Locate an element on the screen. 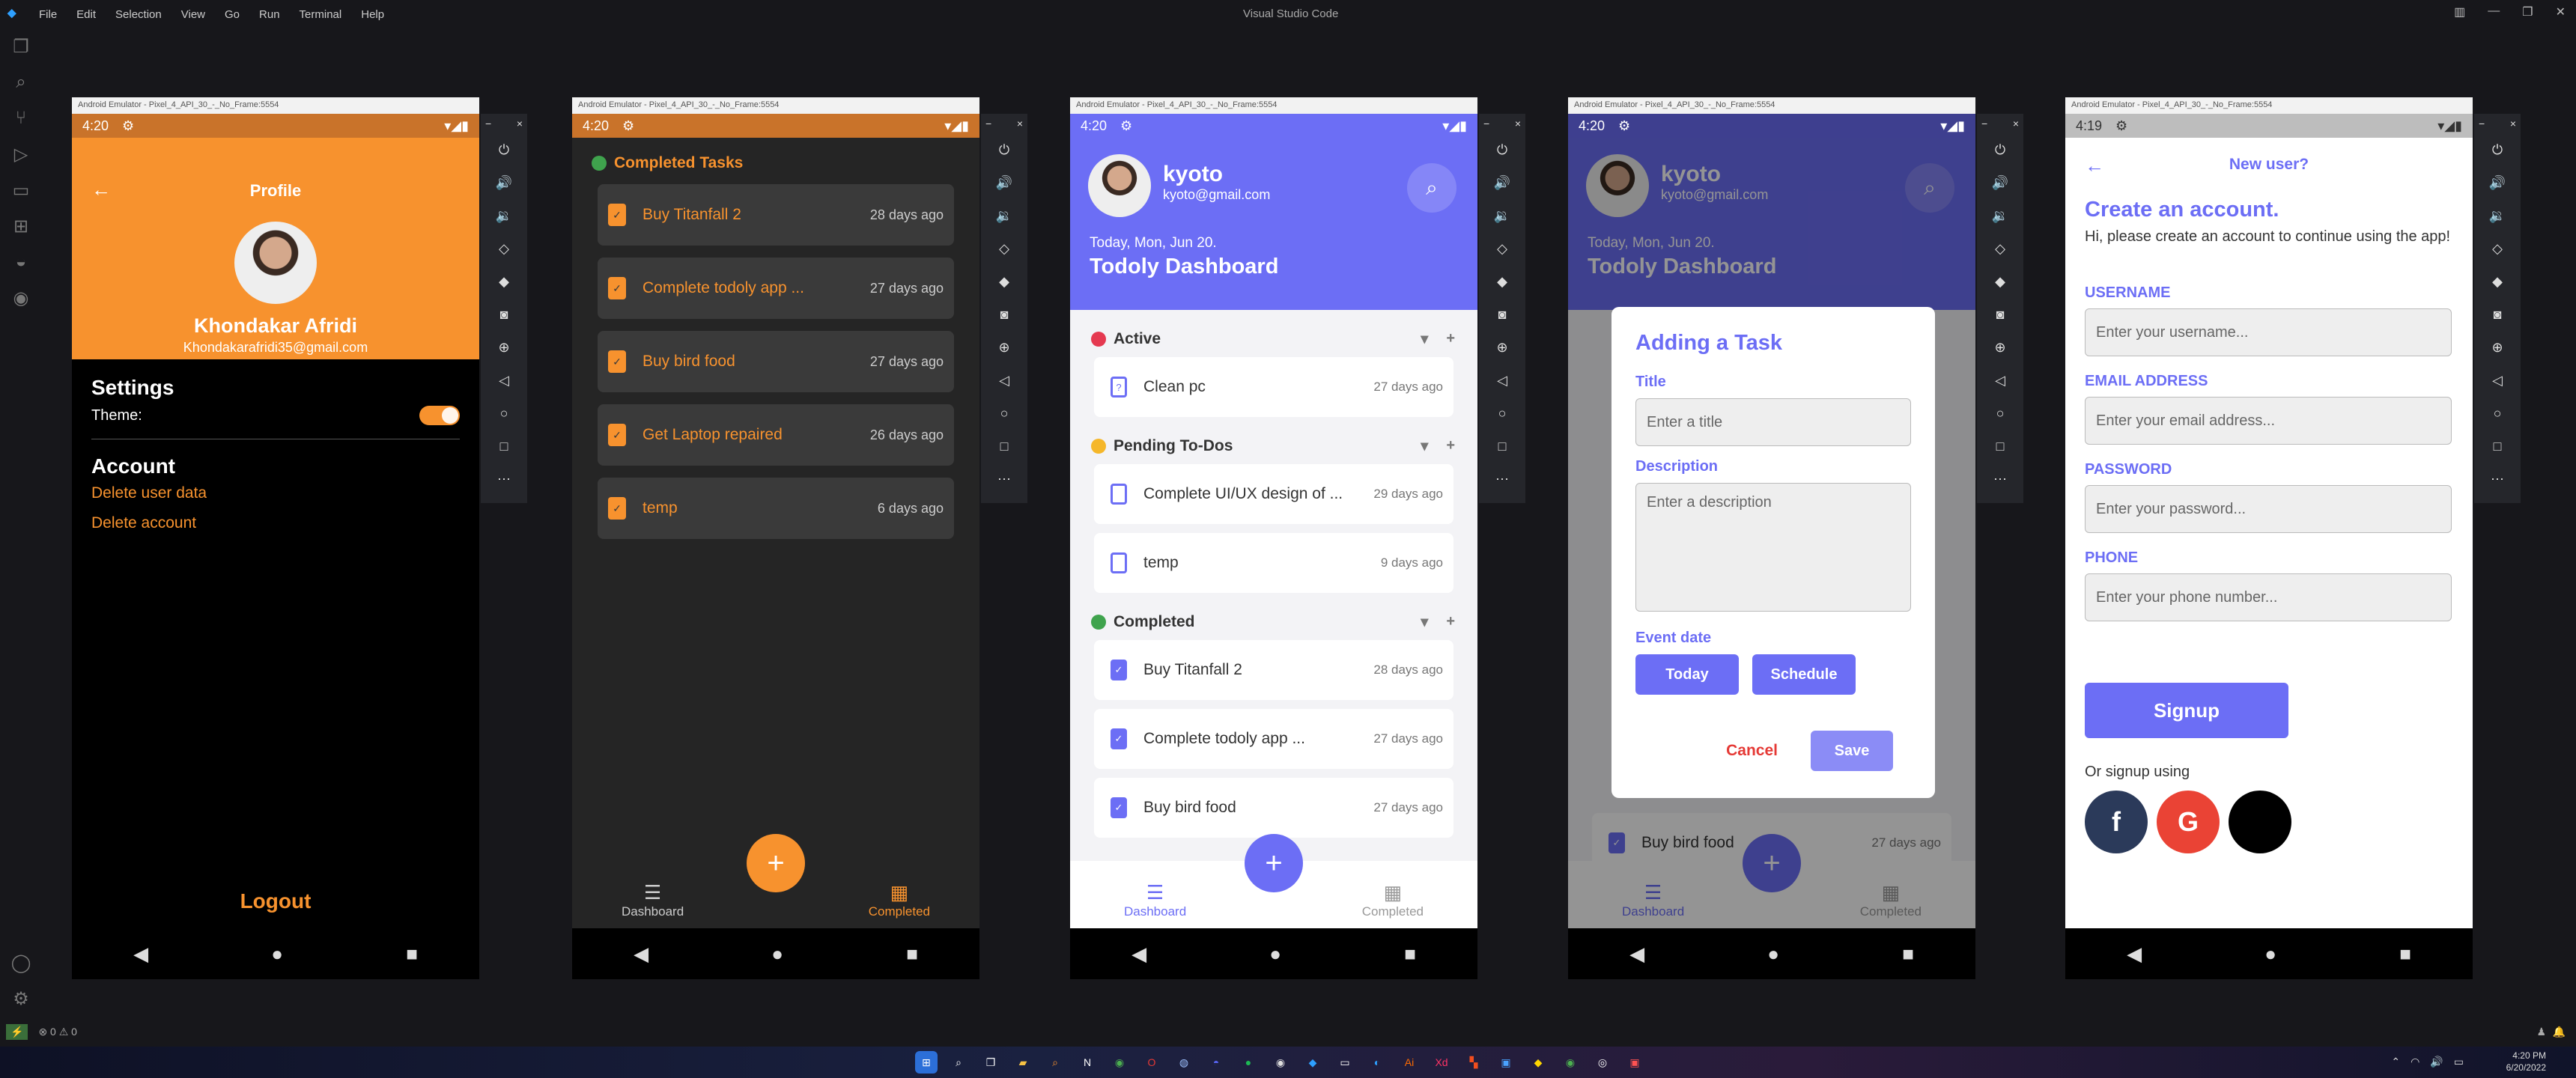 The width and height of the screenshot is (2576, 1078). illustrator-icon: Ai is located at coordinates (1409, 1062).